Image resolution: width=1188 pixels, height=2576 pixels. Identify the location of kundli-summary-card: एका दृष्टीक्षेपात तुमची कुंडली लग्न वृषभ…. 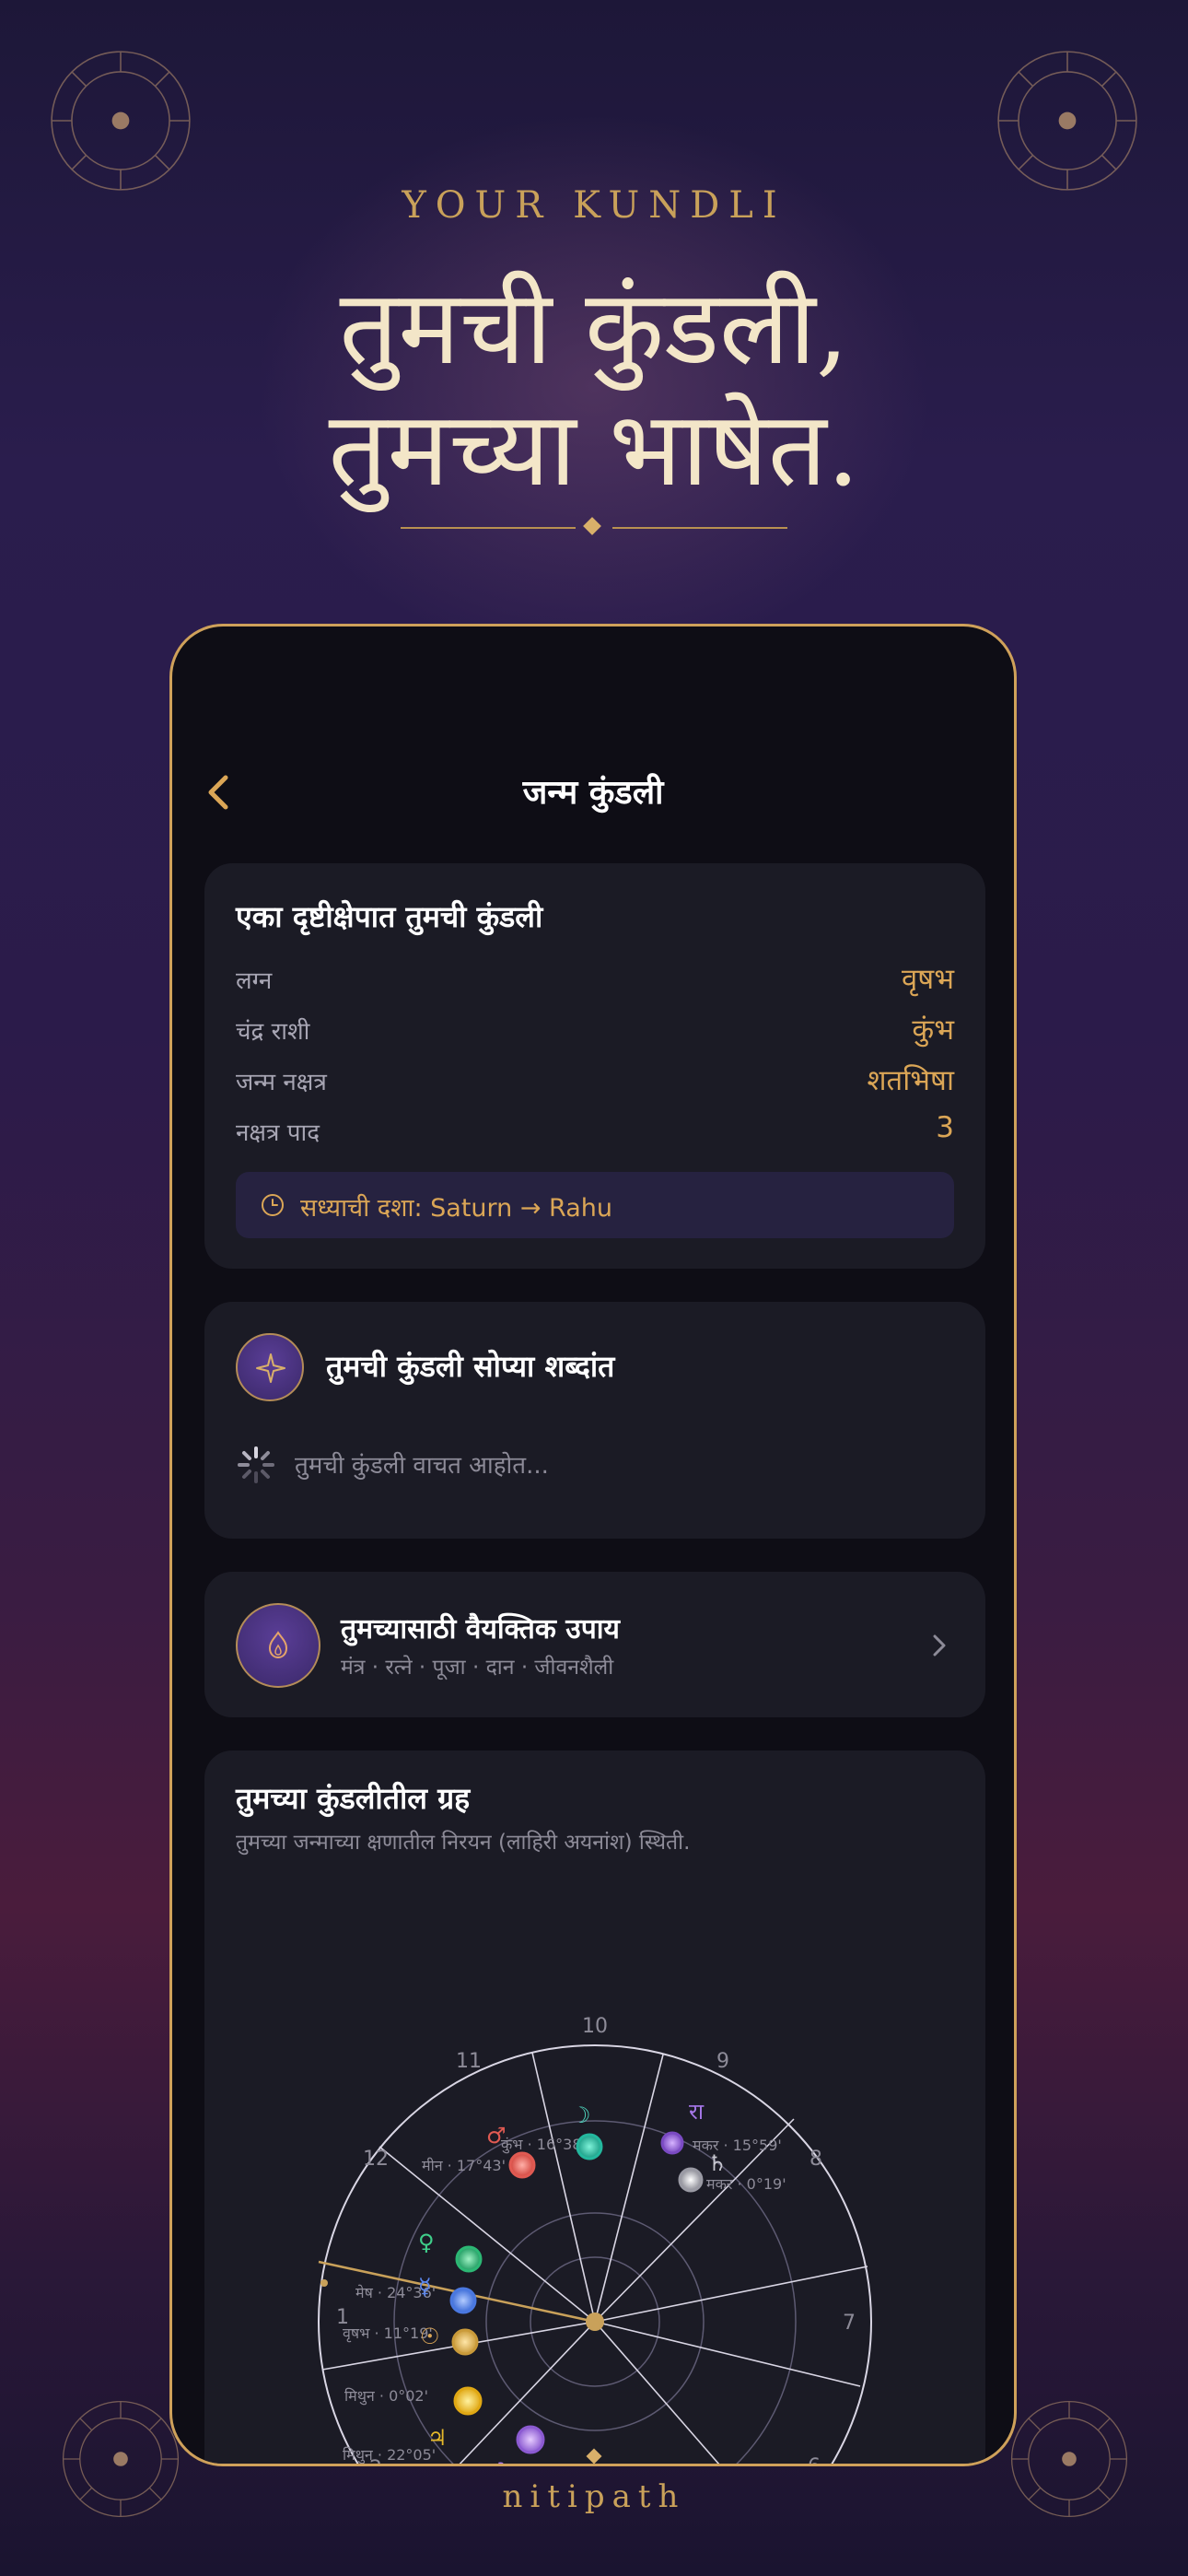
(594, 1066).